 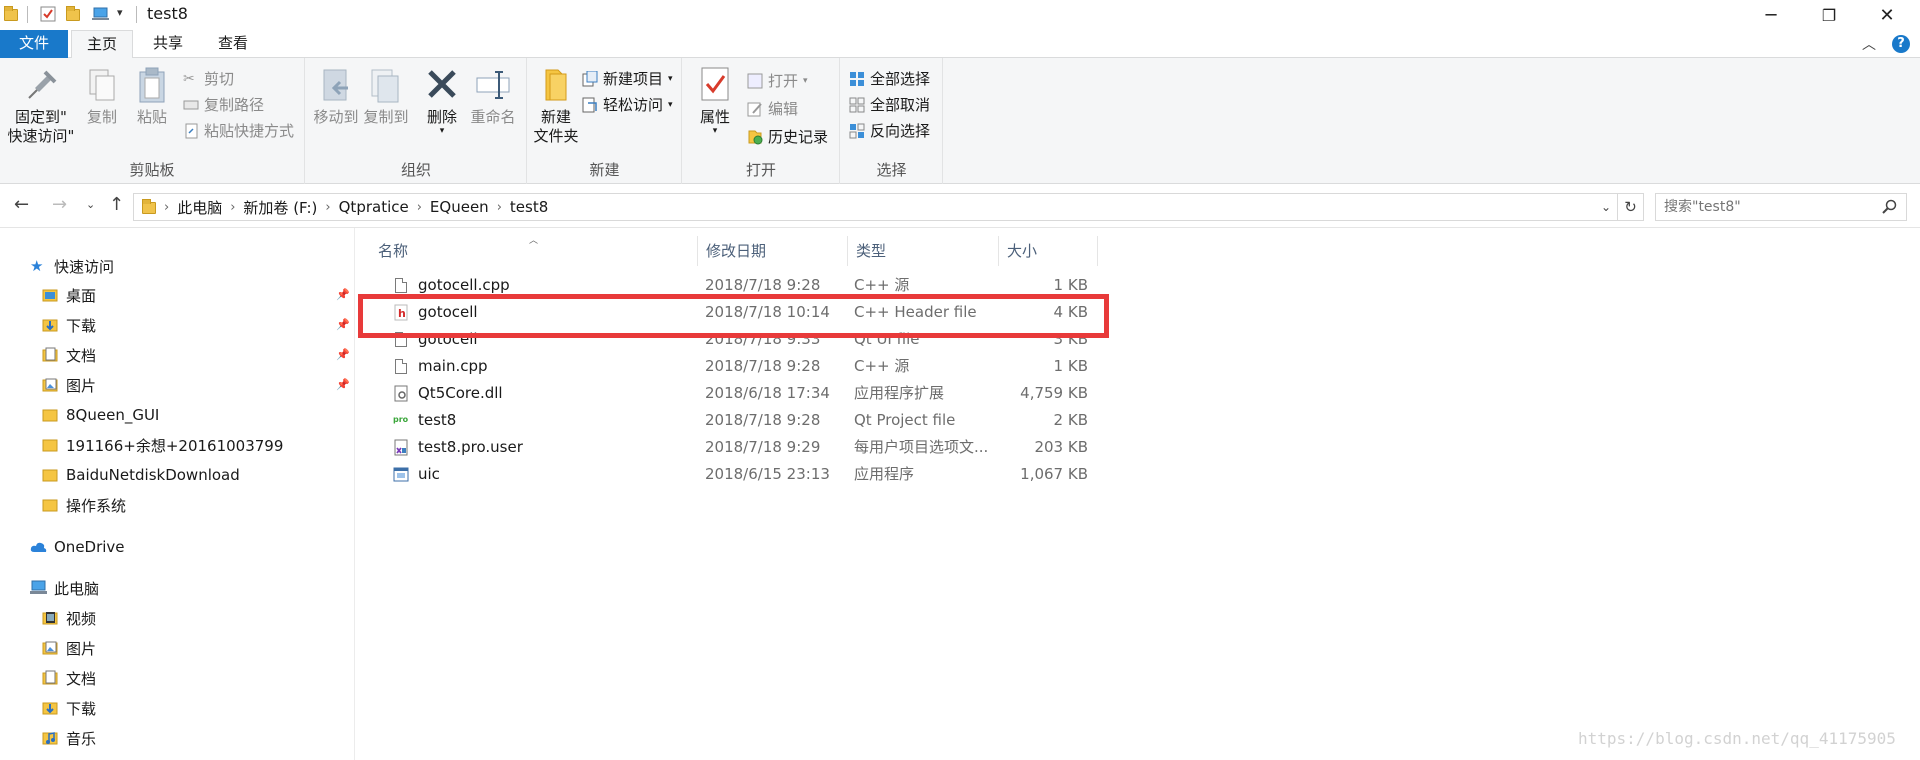 What do you see at coordinates (21, 204) in the screenshot?
I see `back-arrow-icon: ←` at bounding box center [21, 204].